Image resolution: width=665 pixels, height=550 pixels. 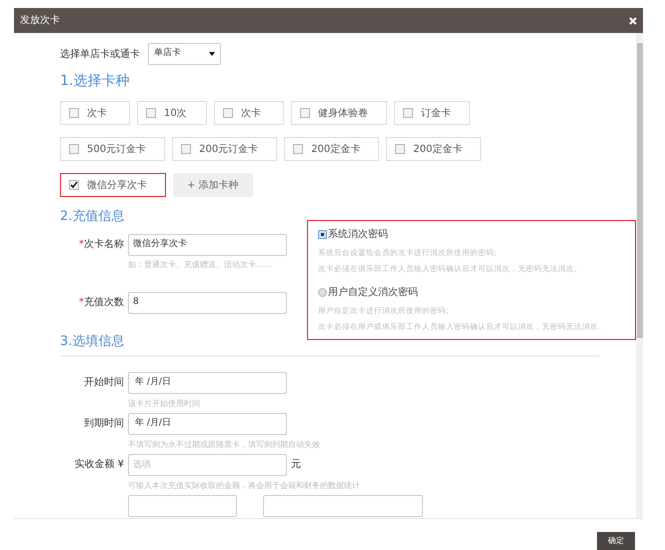 What do you see at coordinates (229, 149) in the screenshot?
I see `option-label: 200元订金卡` at bounding box center [229, 149].